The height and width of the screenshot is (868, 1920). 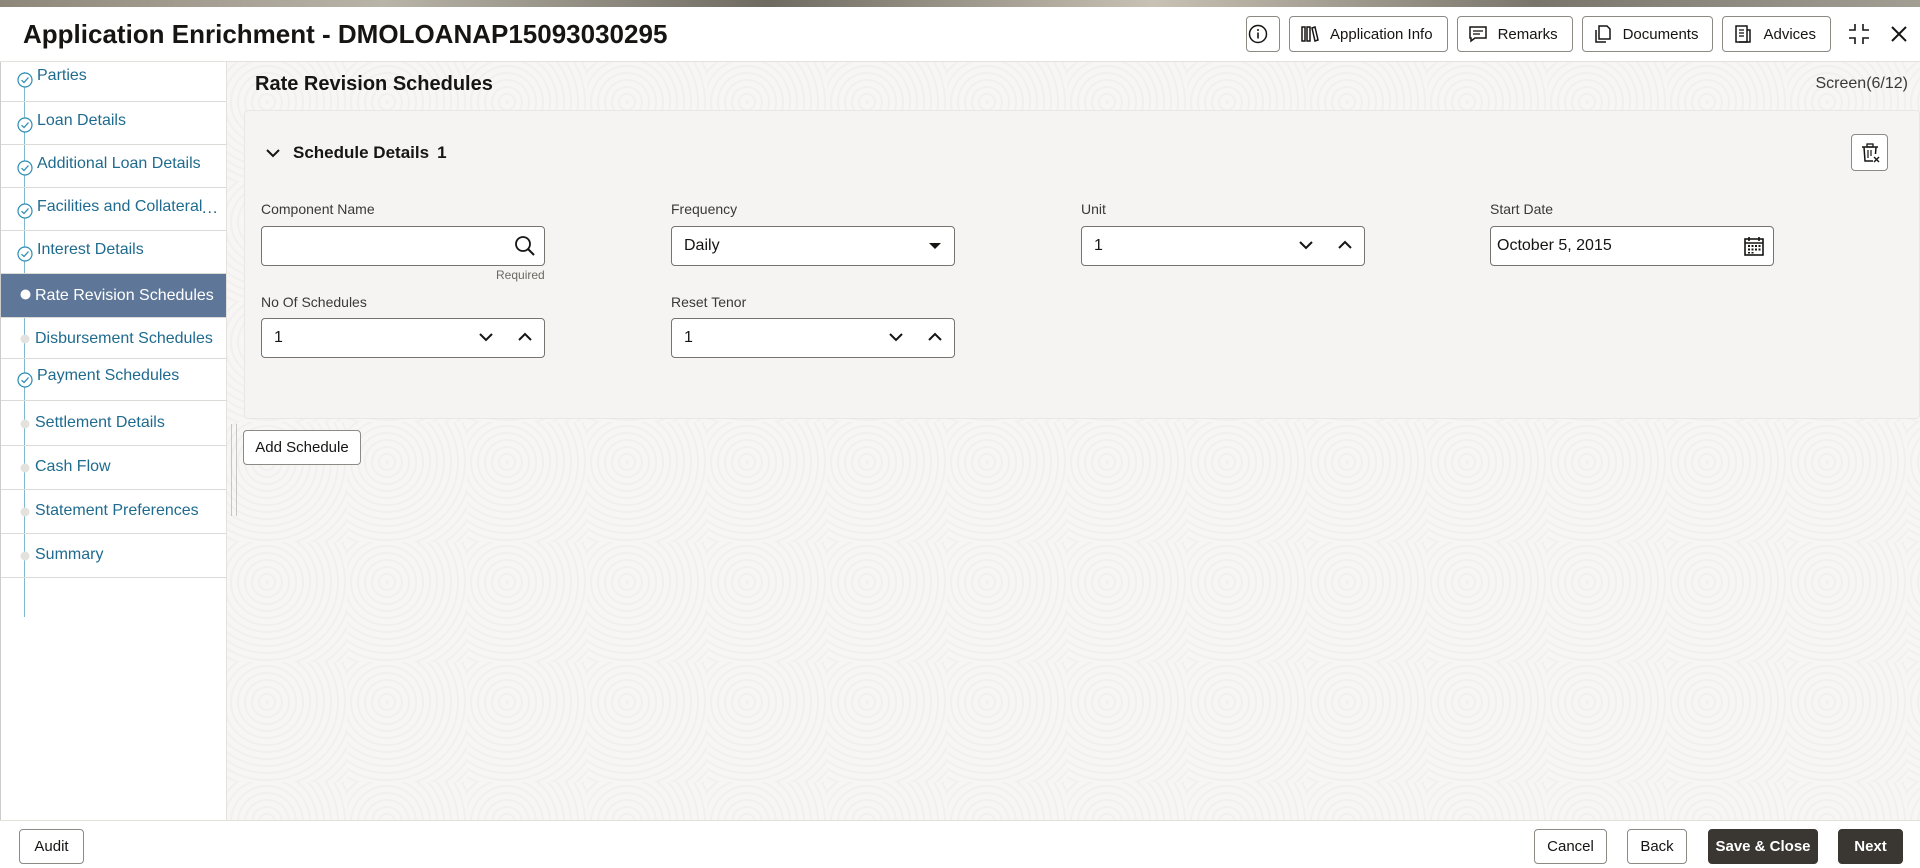 I want to click on sidebar-item-label: Statement Preferences, so click(x=117, y=510).